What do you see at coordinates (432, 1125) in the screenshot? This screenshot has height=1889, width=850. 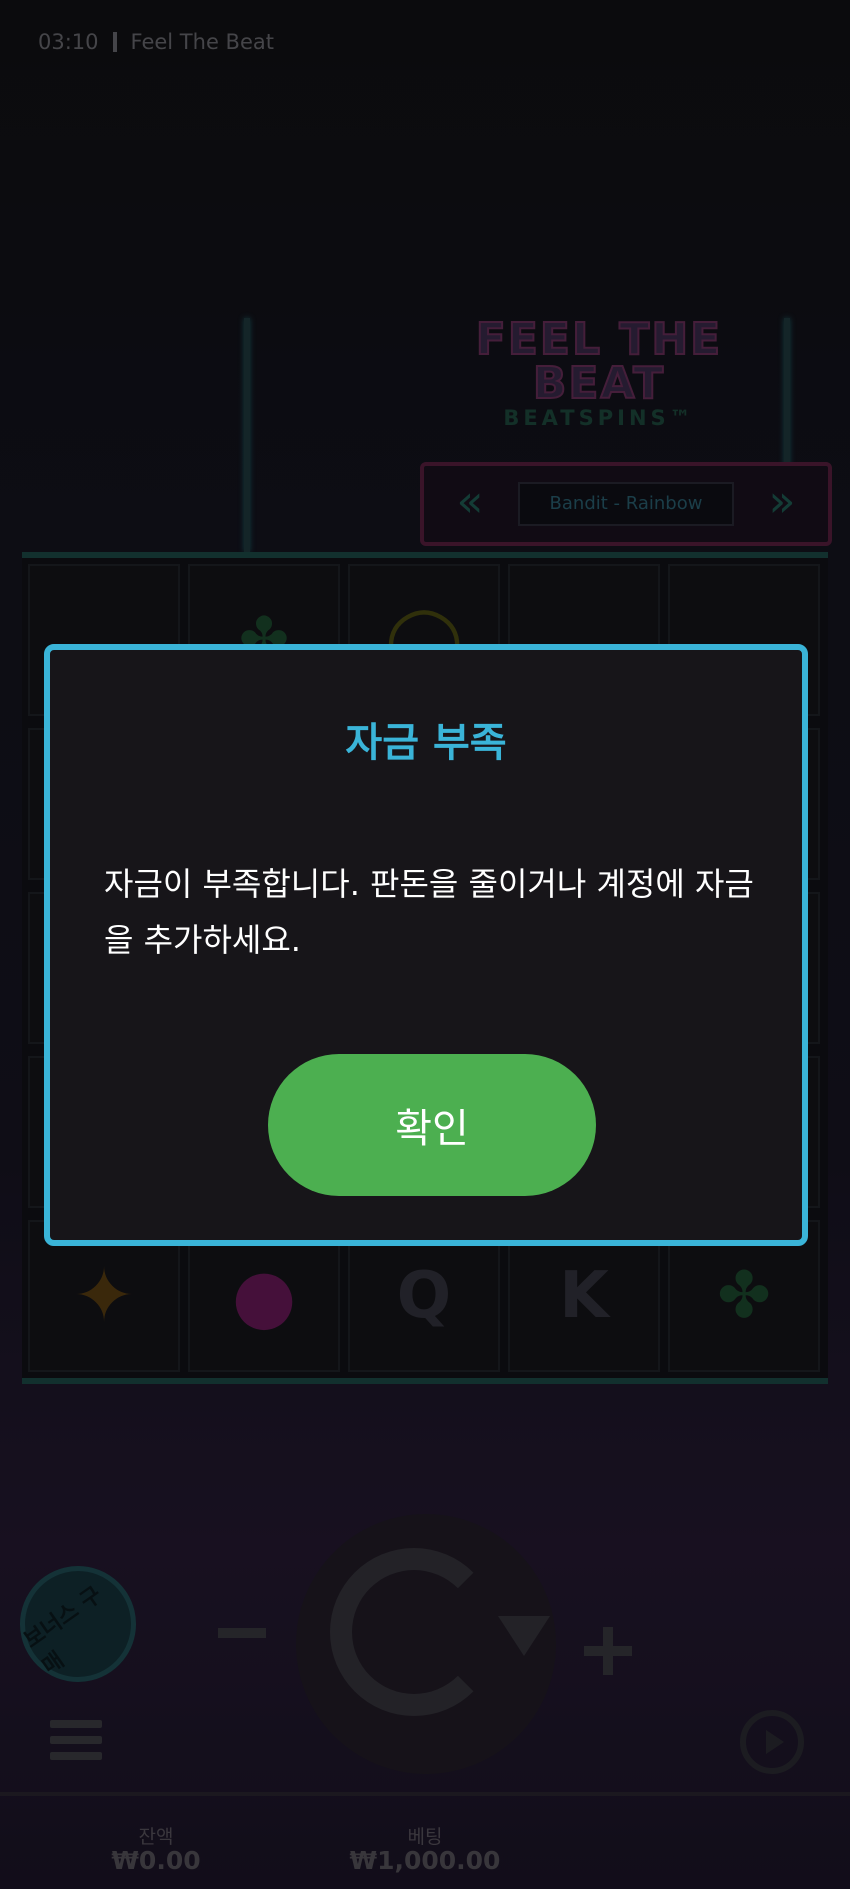 I see `confirm-button: 확인` at bounding box center [432, 1125].